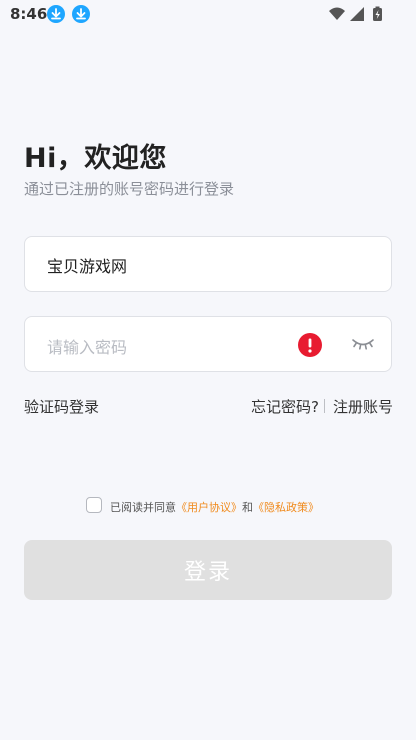 This screenshot has height=740, width=416. I want to click on signal-icon, so click(357, 14).